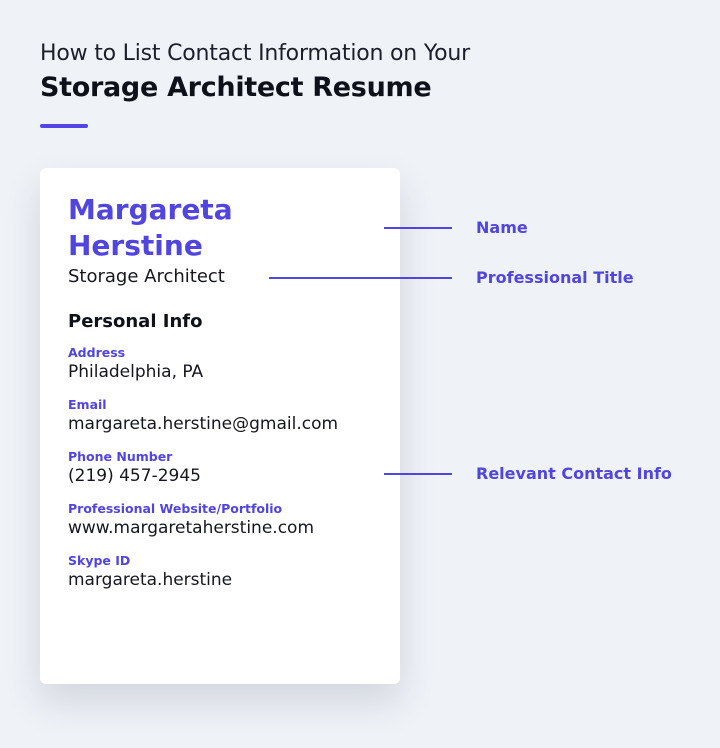  I want to click on field-value: www.margaretaherstine.com, so click(191, 528).